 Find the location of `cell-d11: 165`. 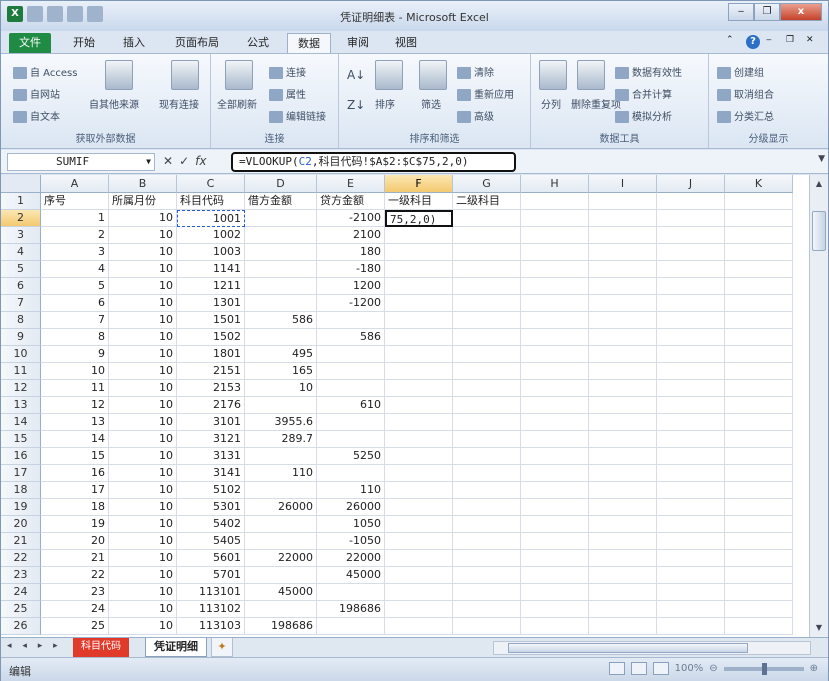

cell-d11: 165 is located at coordinates (281, 371).